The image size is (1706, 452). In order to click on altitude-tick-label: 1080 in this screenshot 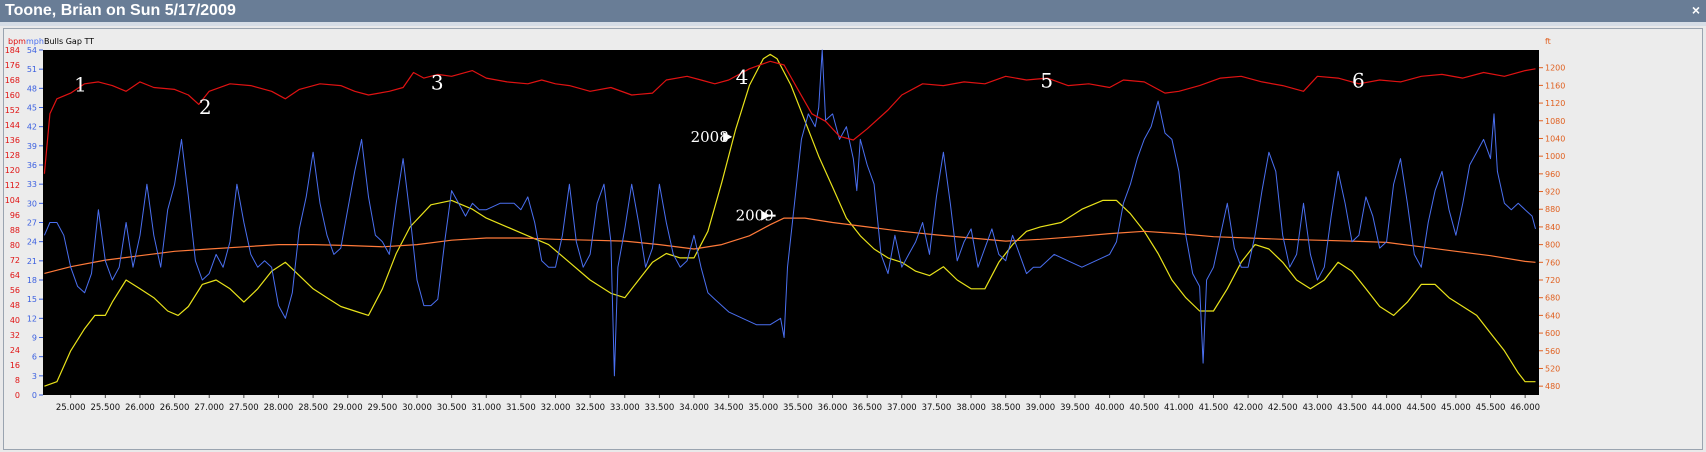, I will do `click(1555, 121)`.